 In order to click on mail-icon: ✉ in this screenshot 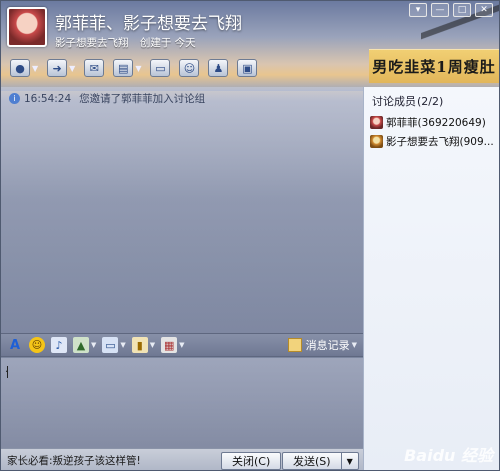, I will do `click(94, 68)`.